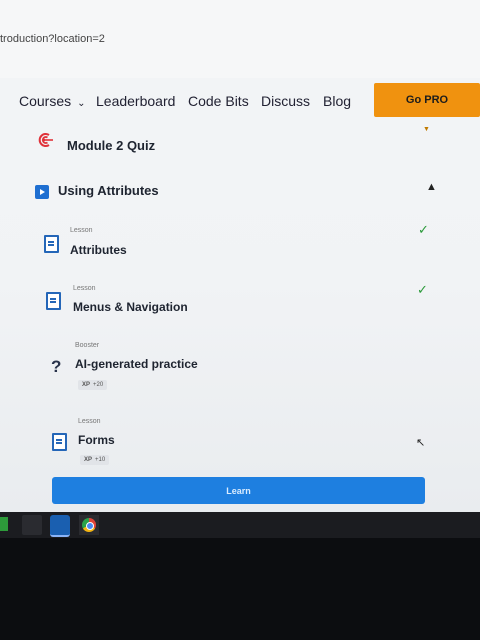 The width and height of the screenshot is (480, 640). What do you see at coordinates (4, 524) in the screenshot?
I see `taskbar-app-icon` at bounding box center [4, 524].